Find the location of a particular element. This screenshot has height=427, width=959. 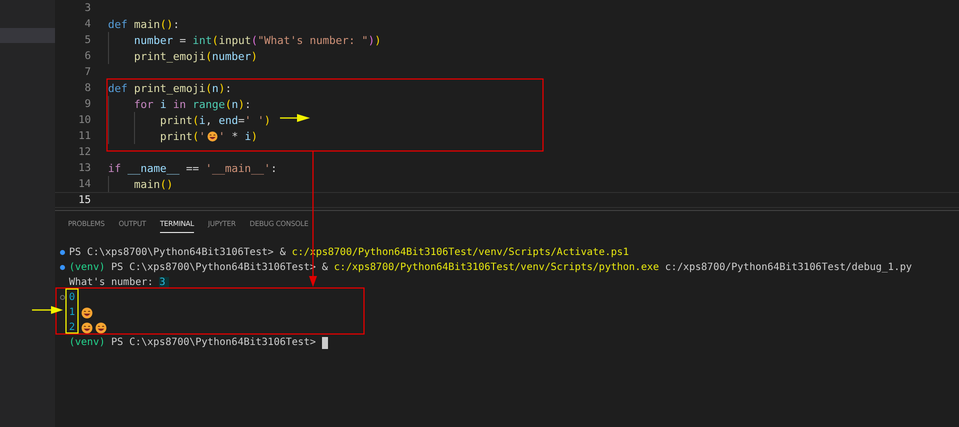

terminal-line: 0 is located at coordinates (72, 297).